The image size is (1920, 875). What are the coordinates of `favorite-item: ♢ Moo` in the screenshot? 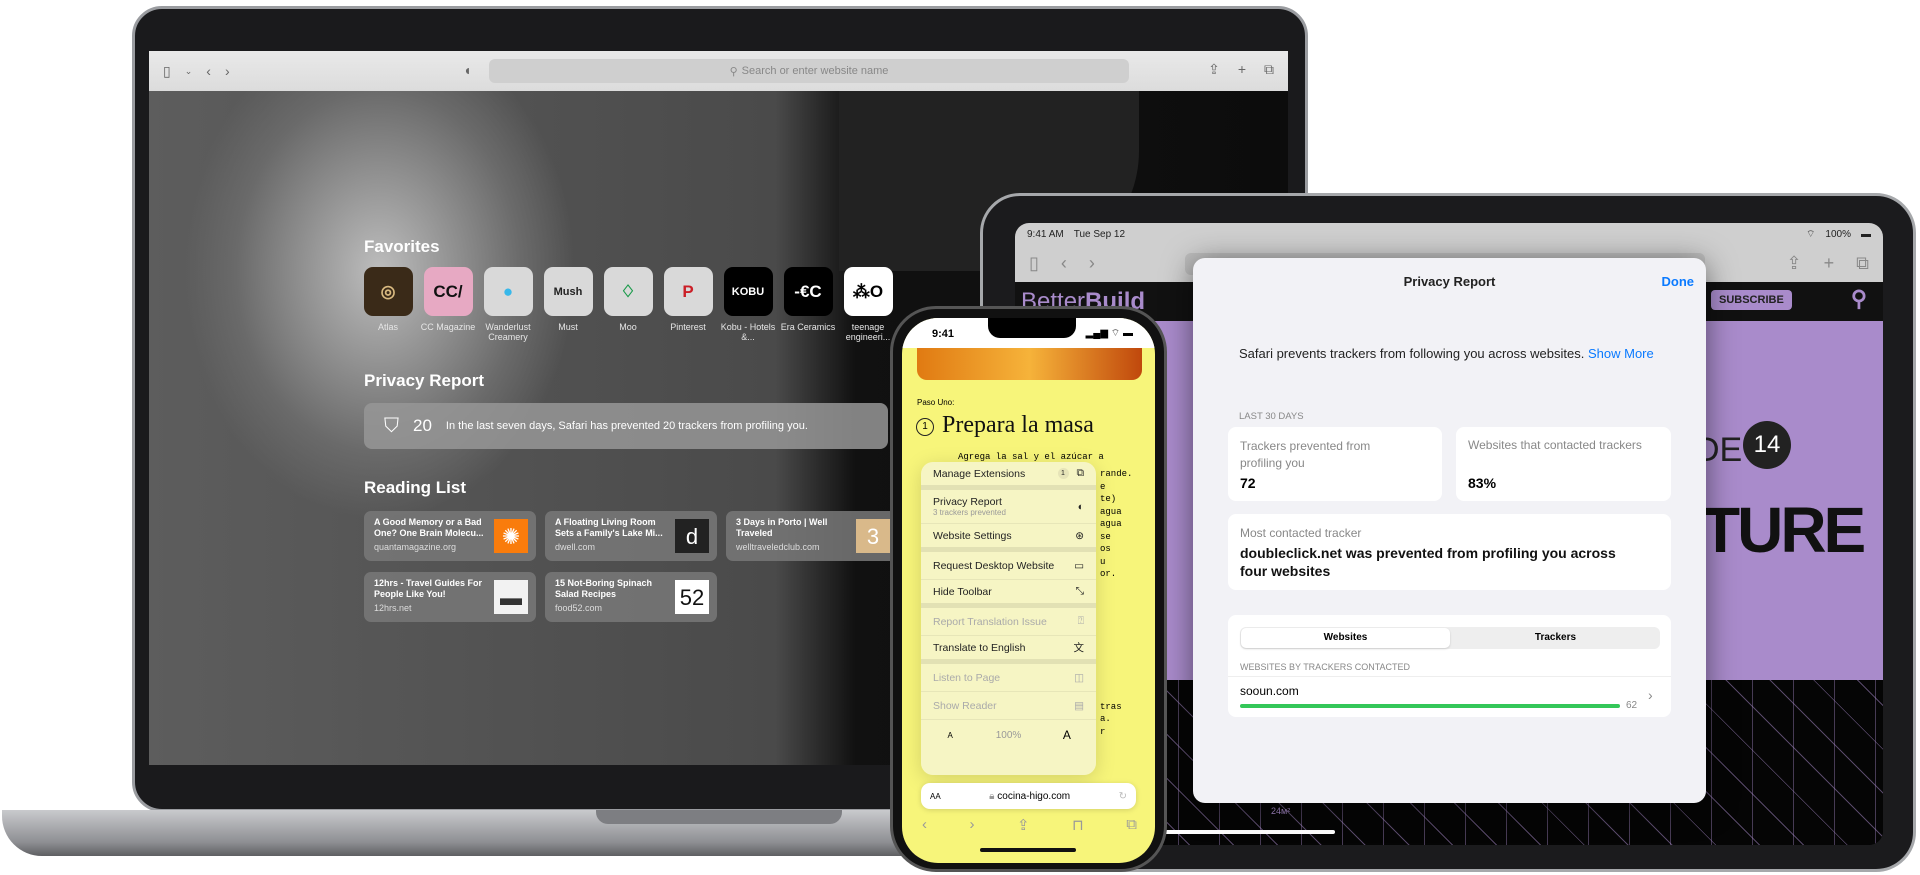 It's located at (628, 299).